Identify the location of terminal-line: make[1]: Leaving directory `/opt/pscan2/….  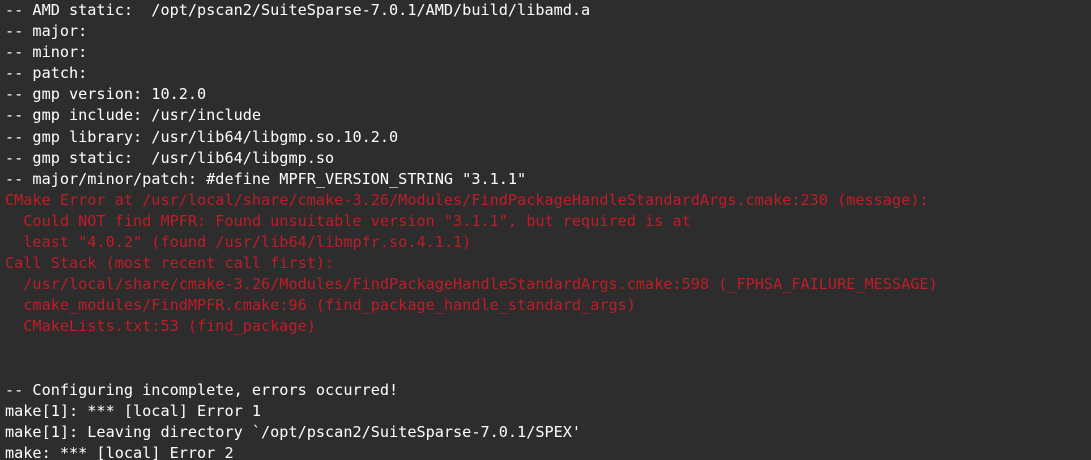
(293, 431).